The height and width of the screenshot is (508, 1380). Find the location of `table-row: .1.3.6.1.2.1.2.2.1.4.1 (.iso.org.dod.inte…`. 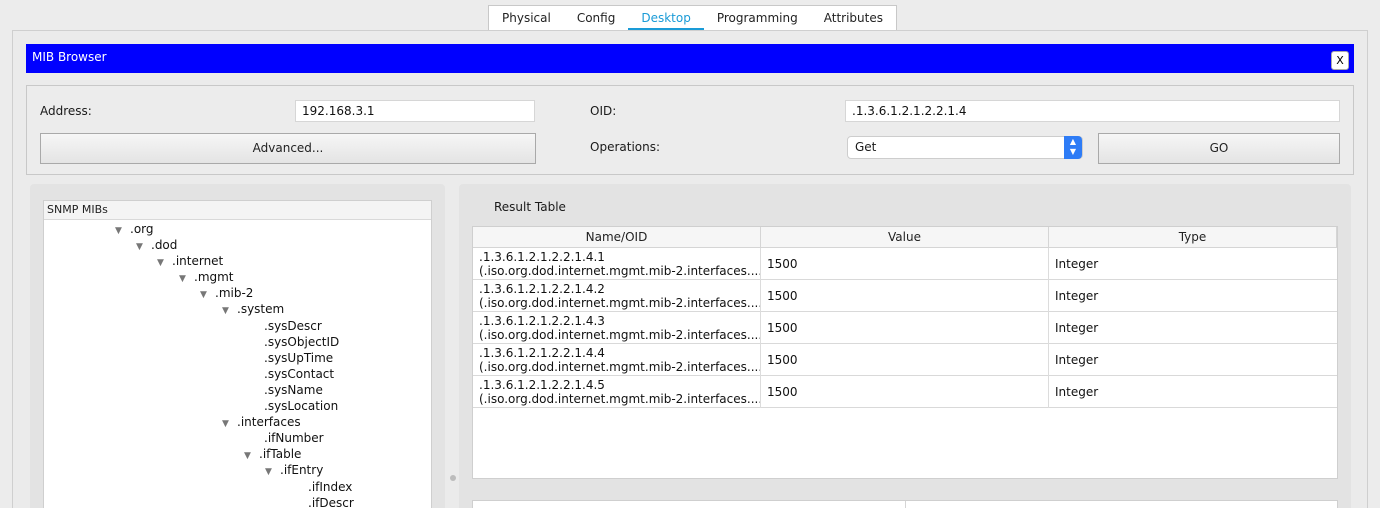

table-row: .1.3.6.1.2.1.2.2.1.4.1 (.iso.org.dod.inte… is located at coordinates (905, 264).